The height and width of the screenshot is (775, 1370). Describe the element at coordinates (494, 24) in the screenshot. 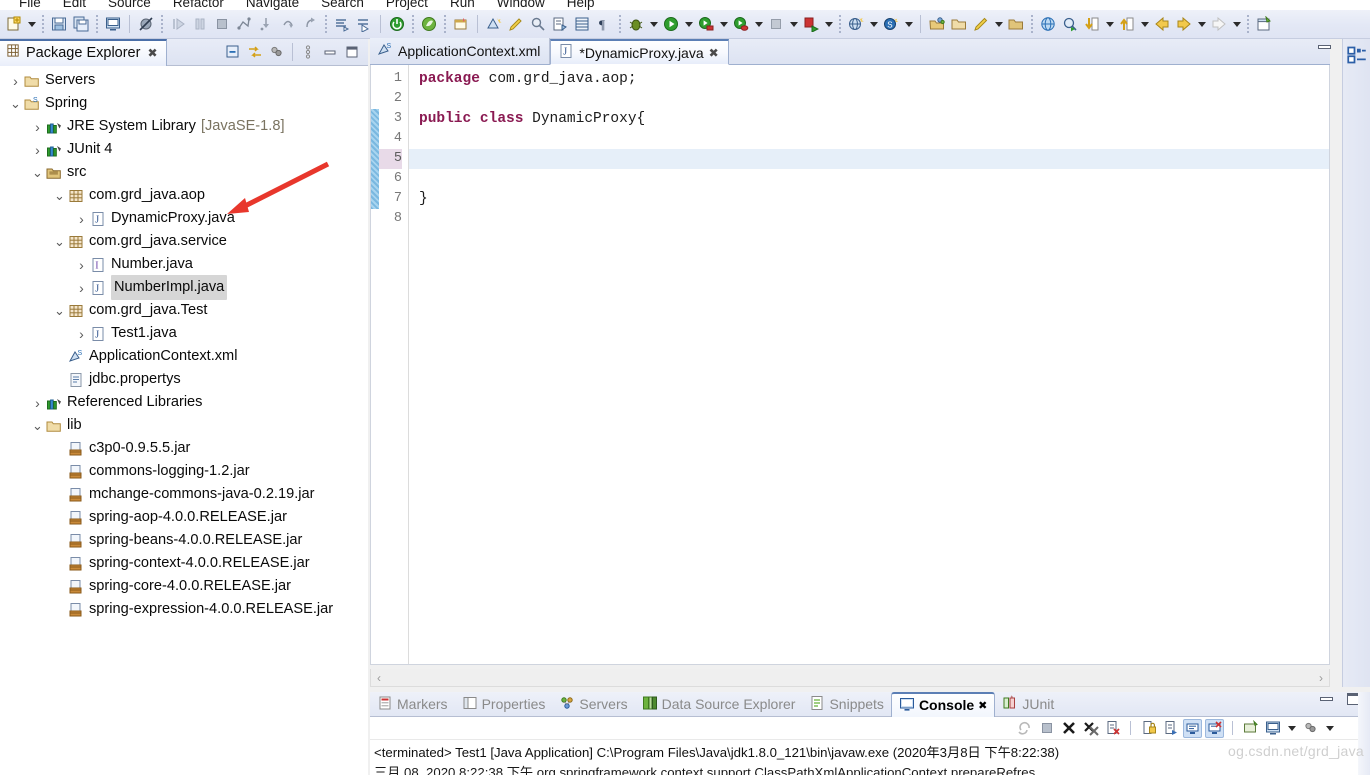

I see `annotation-icon` at that location.